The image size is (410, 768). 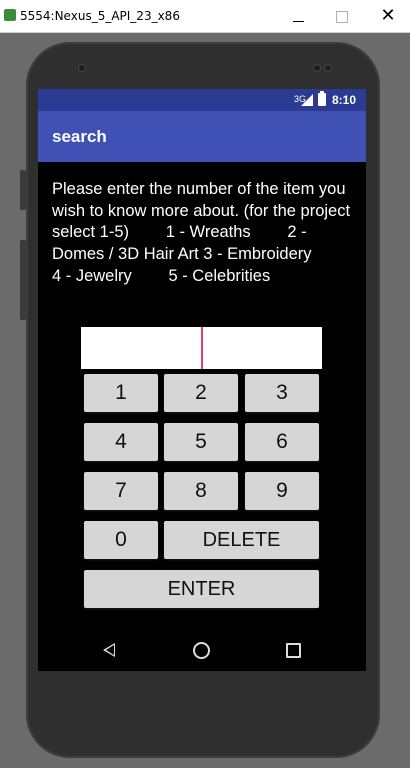 What do you see at coordinates (202, 100) in the screenshot?
I see `status-bar: 3G 8:10` at bounding box center [202, 100].